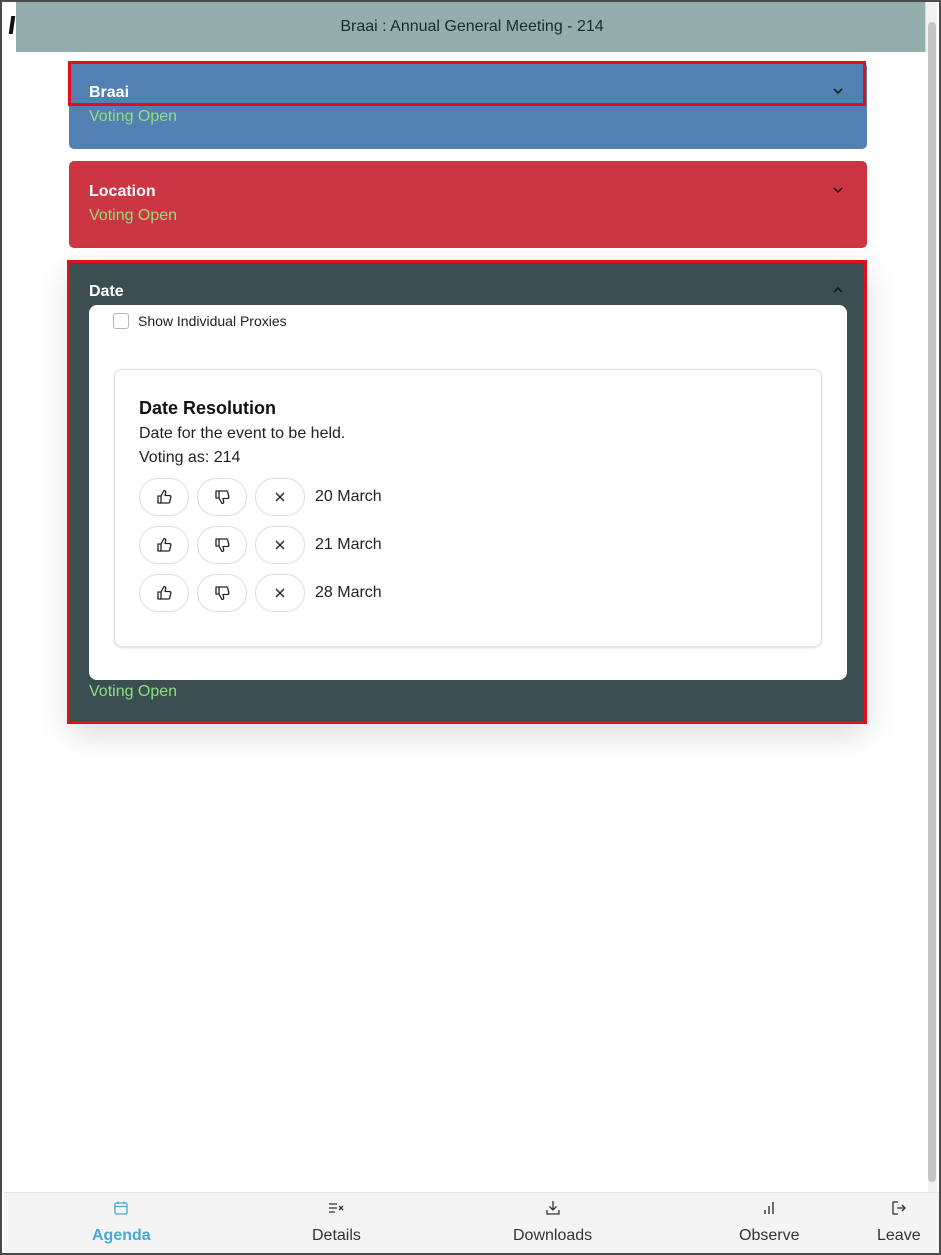 The width and height of the screenshot is (941, 1255). What do you see at coordinates (471, 1222) in the screenshot?
I see `bottom-navigation: Agenda Details Downloads Observe Leave` at bounding box center [471, 1222].